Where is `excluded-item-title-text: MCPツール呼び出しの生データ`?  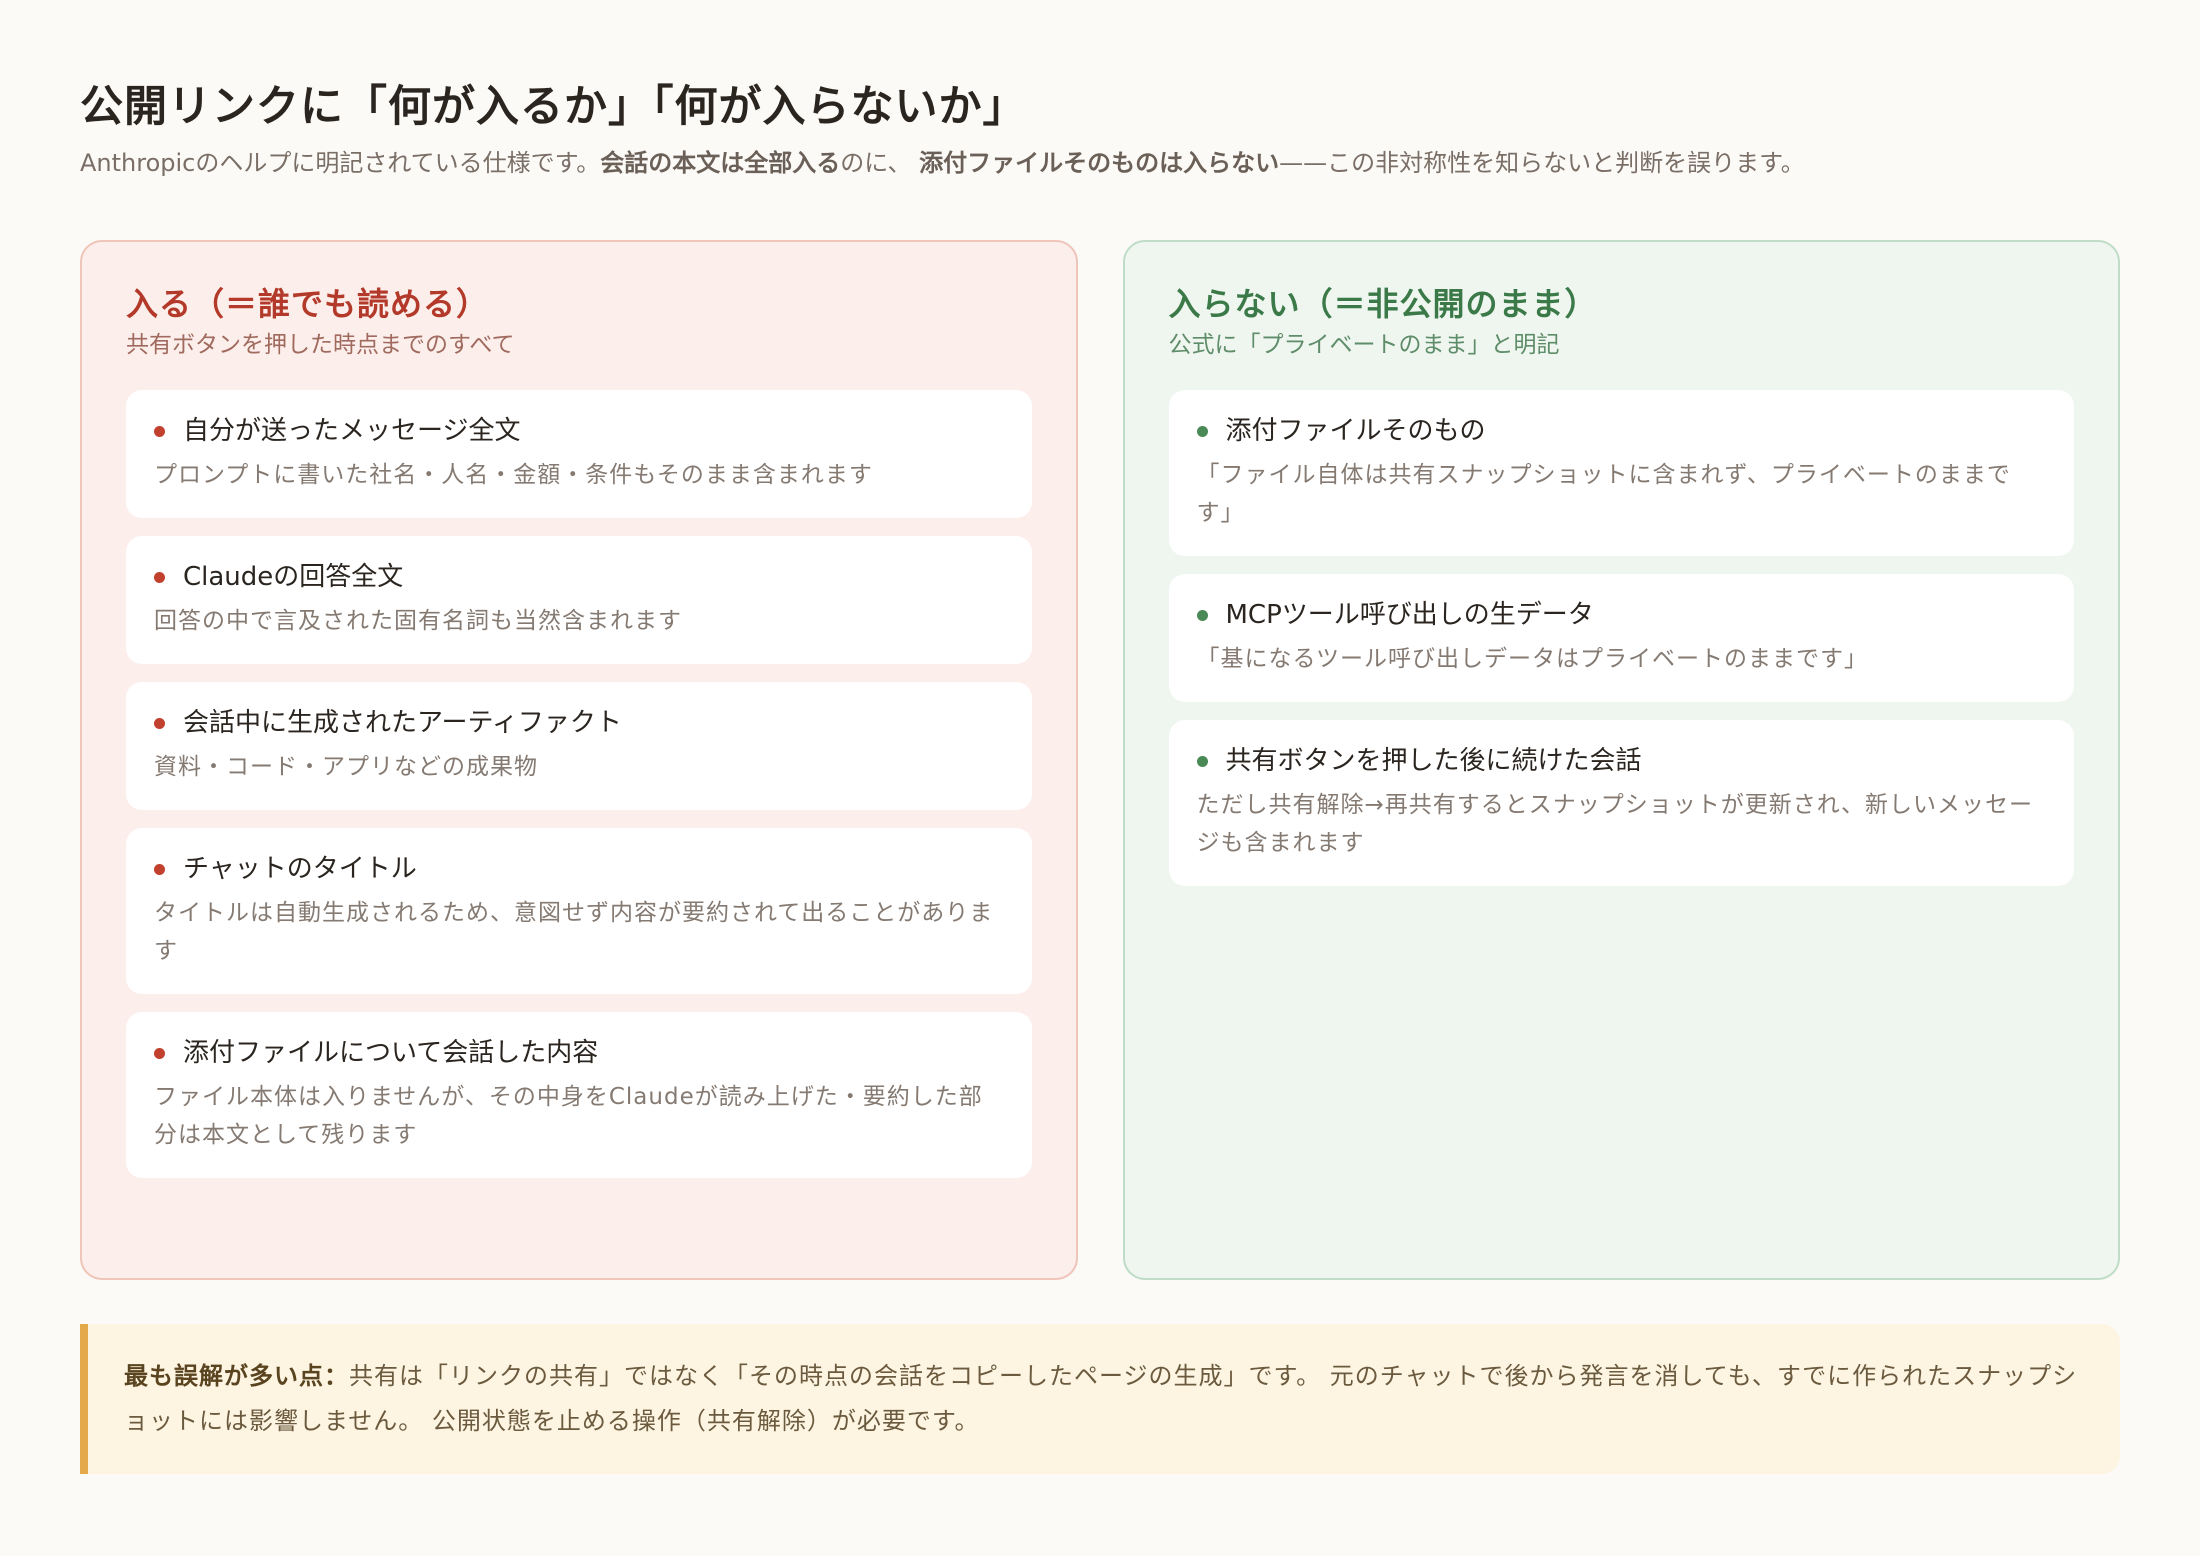 excluded-item-title-text: MCPツール呼び出しの生データ is located at coordinates (1409, 615).